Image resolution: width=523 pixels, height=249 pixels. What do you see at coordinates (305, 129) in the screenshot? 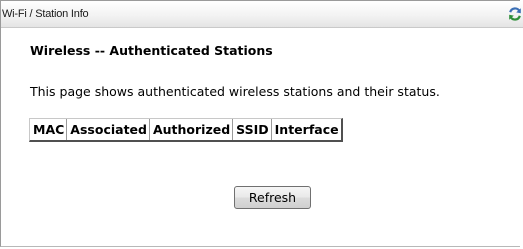
I see `column-header-interface: Interface` at bounding box center [305, 129].